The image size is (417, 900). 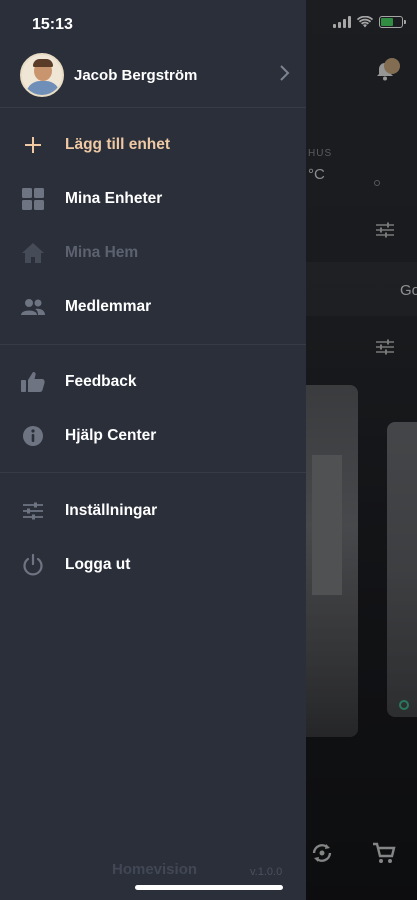 What do you see at coordinates (136, 75) in the screenshot?
I see `profile-name: Jacob Bergström` at bounding box center [136, 75].